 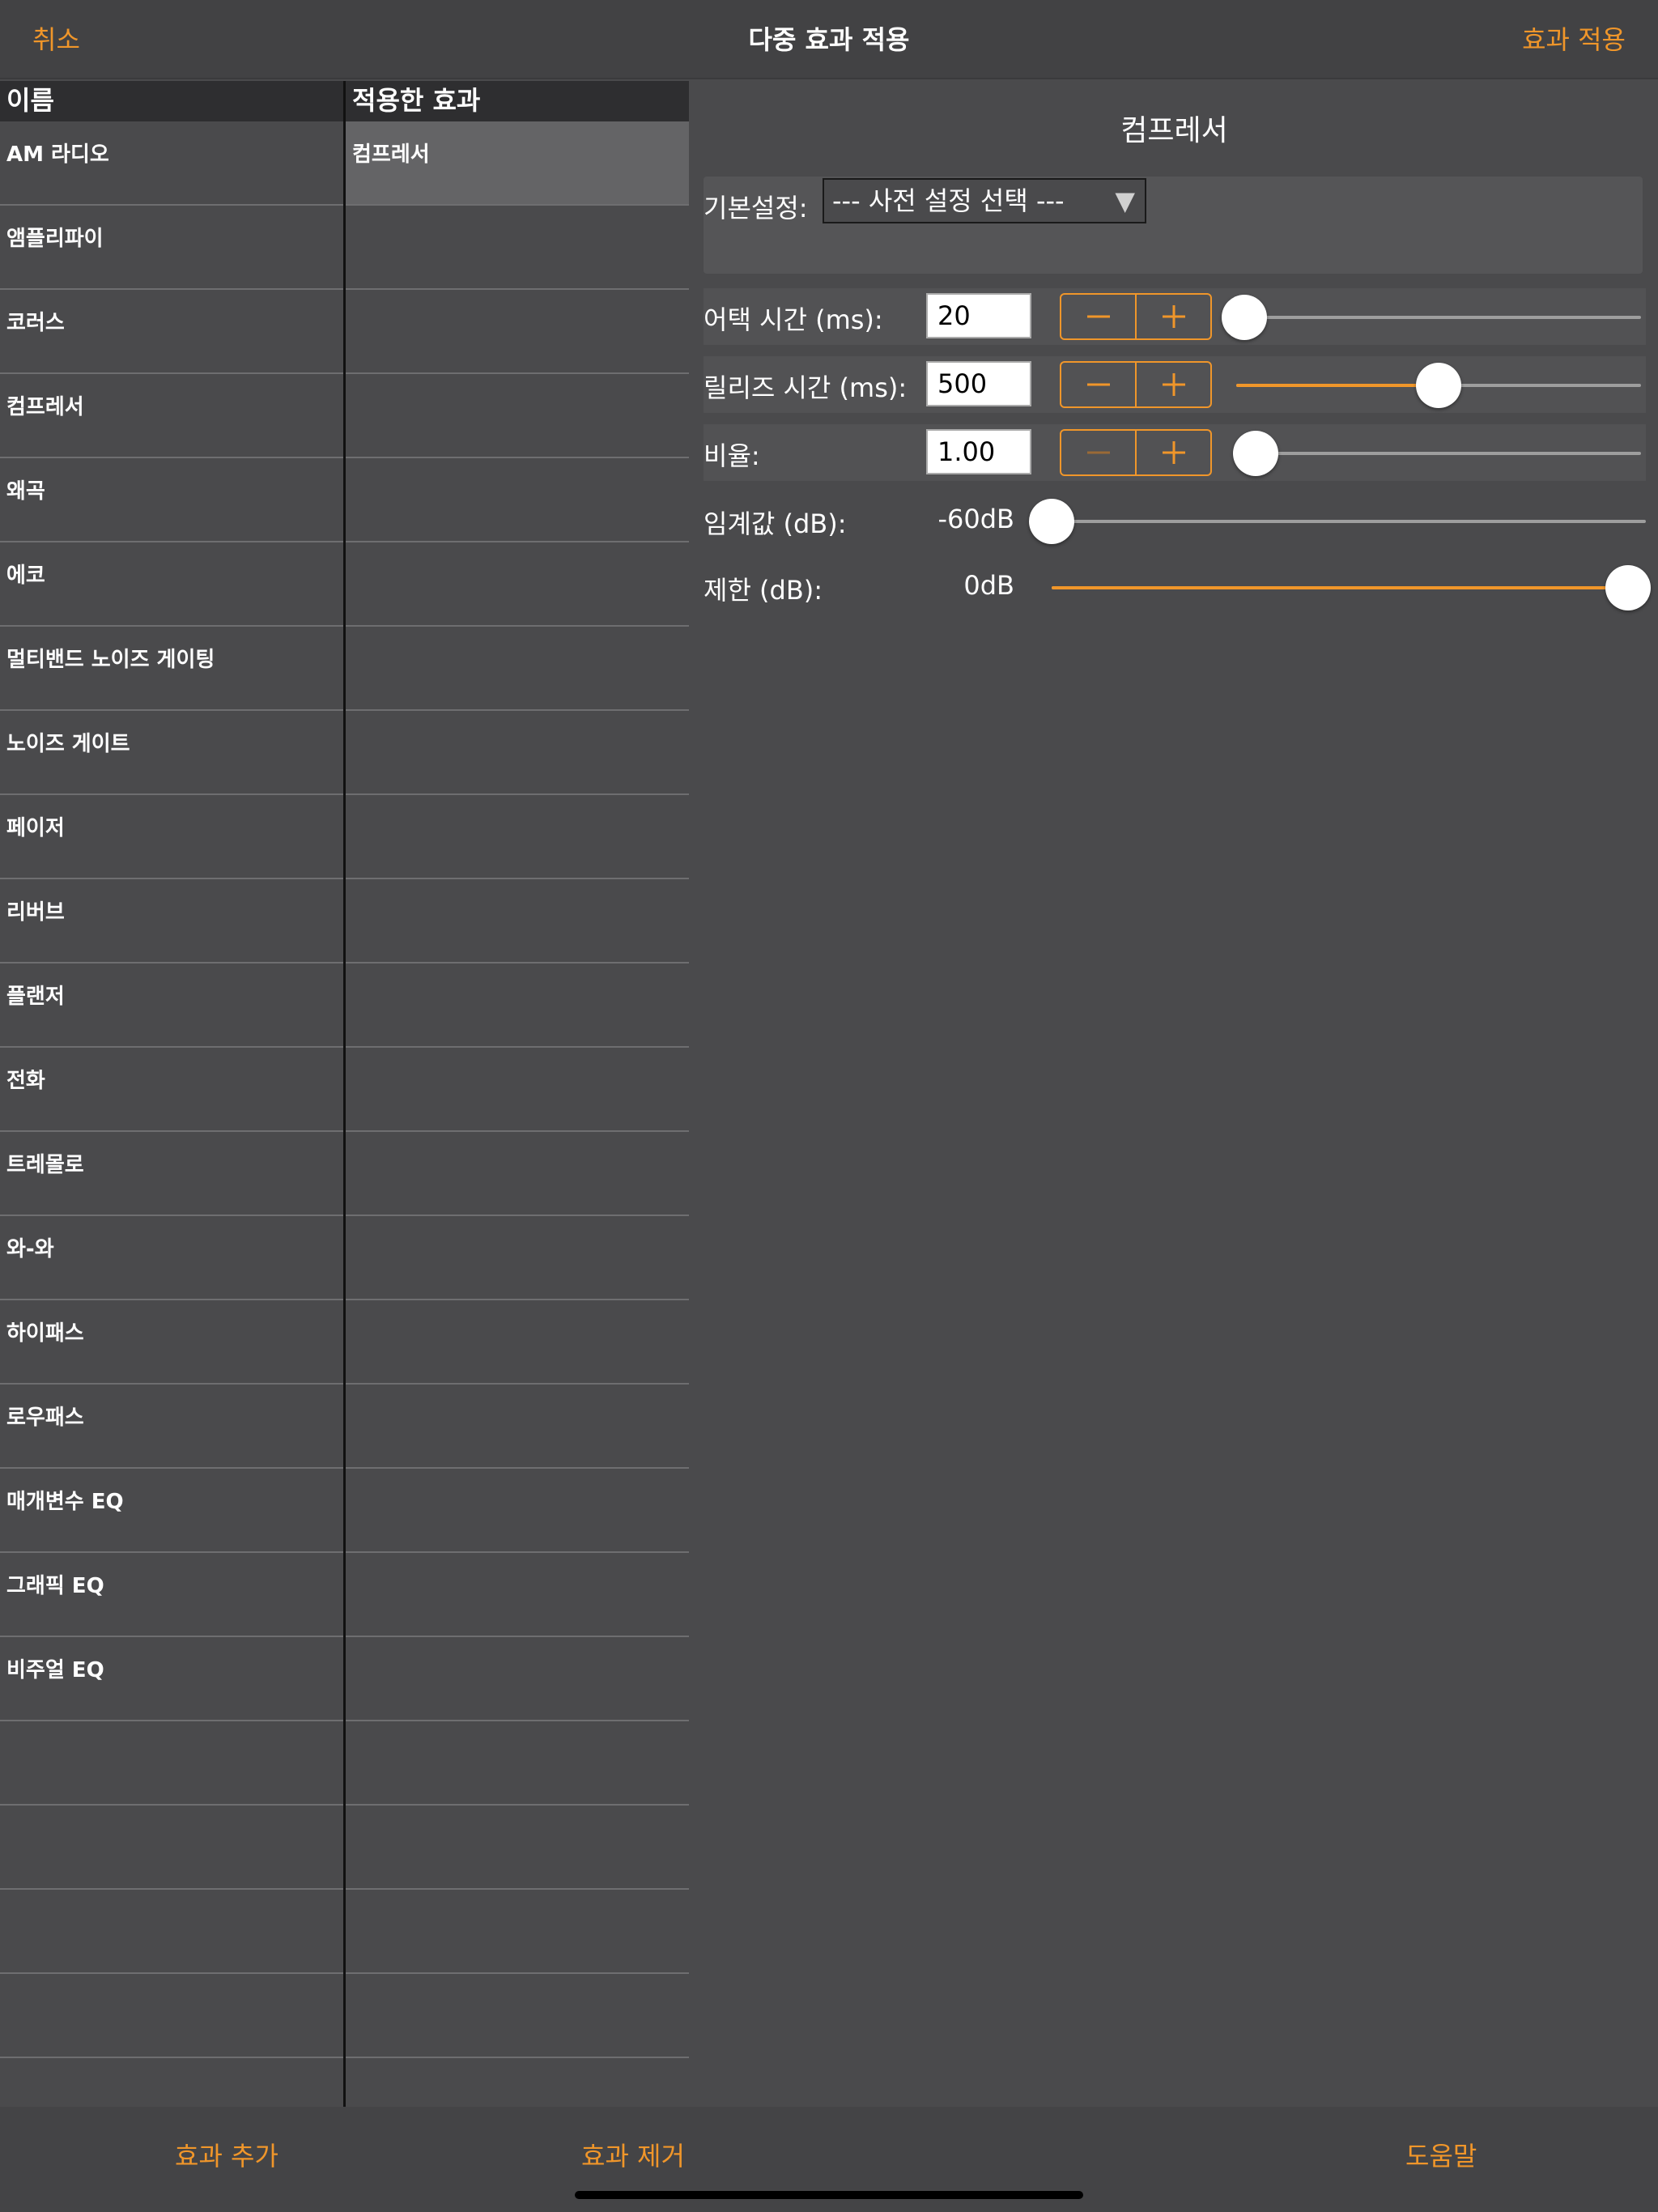 I want to click on ratio-increment-button, so click(x=1172, y=453).